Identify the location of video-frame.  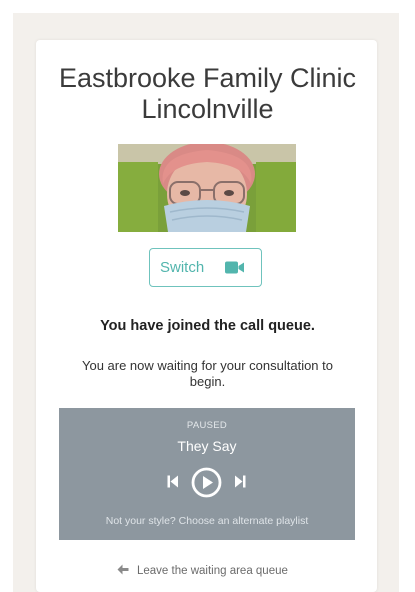
(207, 188).